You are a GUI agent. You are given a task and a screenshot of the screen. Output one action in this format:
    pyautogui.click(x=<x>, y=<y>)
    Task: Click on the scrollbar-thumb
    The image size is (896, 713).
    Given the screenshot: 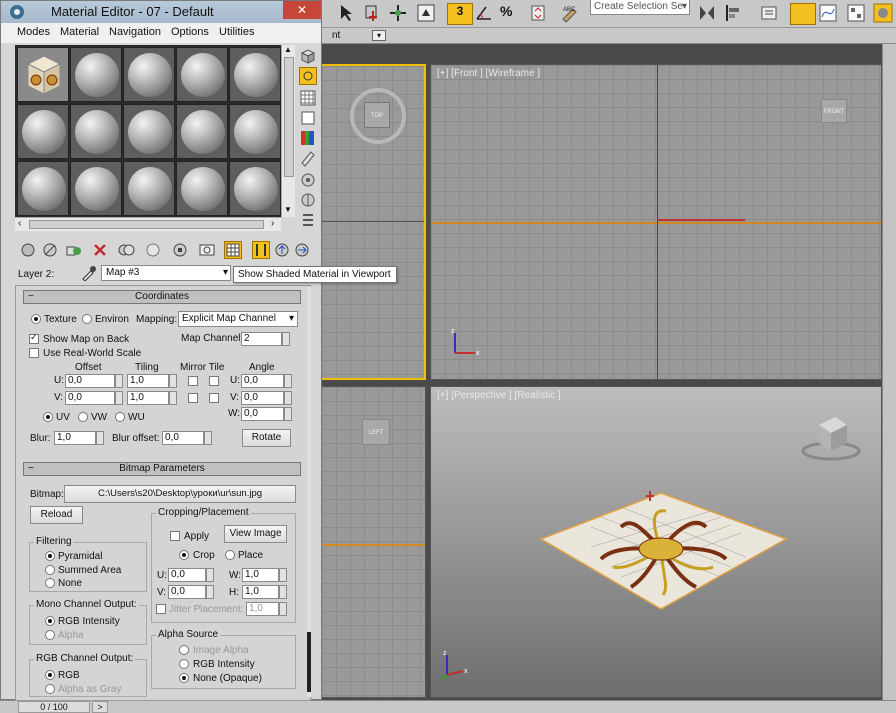 What is the action you would take?
    pyautogui.click(x=289, y=117)
    